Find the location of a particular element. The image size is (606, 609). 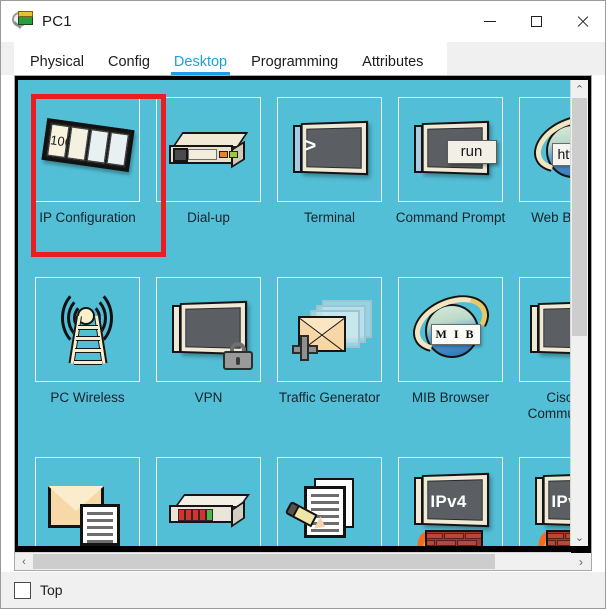

window-title: PC1 is located at coordinates (57, 21).